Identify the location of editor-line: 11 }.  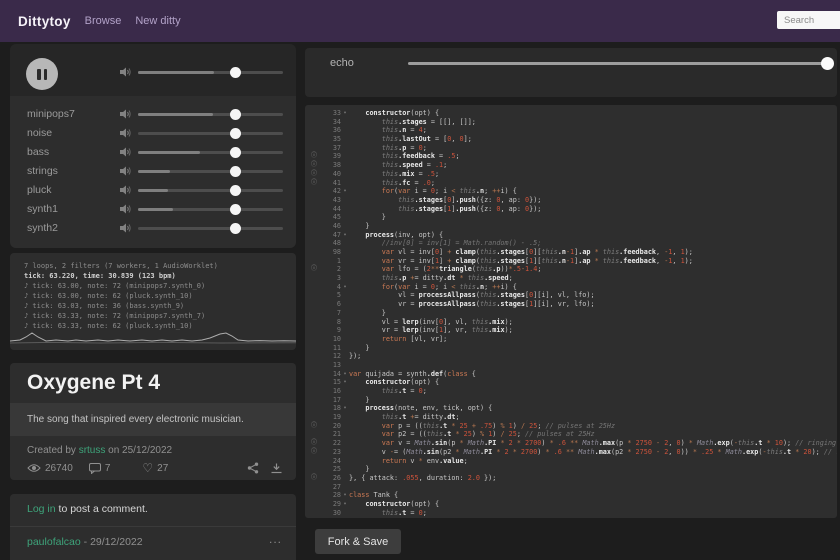
(571, 348).